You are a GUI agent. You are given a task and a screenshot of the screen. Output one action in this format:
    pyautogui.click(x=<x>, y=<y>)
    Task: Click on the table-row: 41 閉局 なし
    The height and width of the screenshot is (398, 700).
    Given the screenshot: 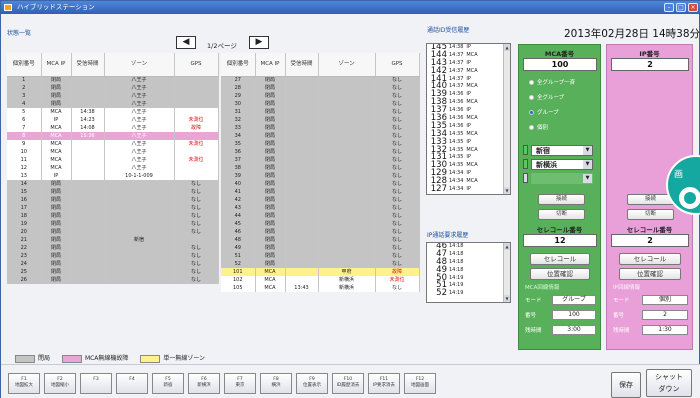 What is the action you would take?
    pyautogui.click(x=320, y=192)
    